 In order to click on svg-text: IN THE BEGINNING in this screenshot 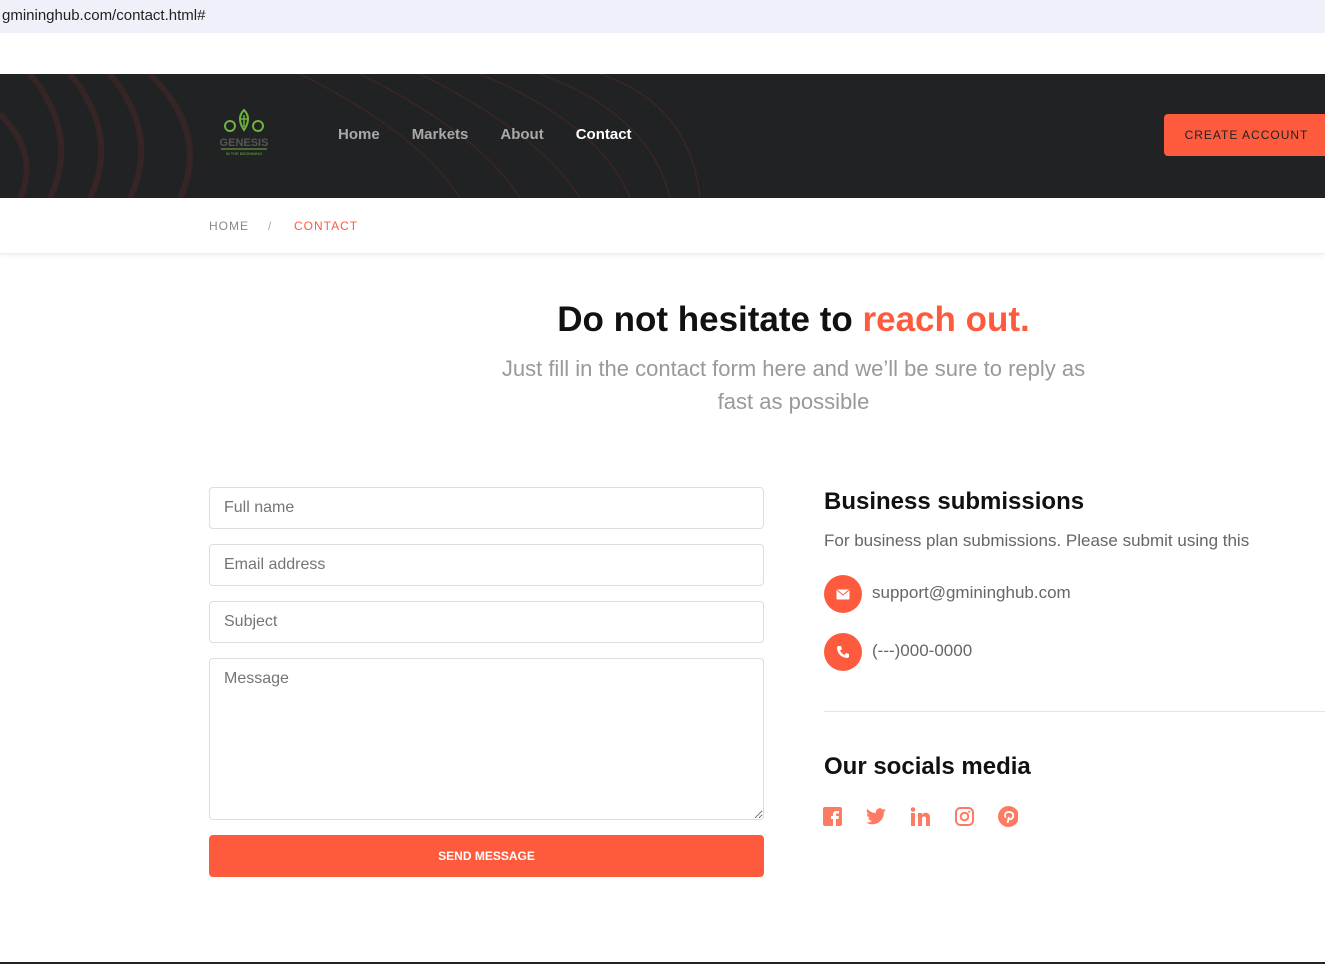, I will do `click(244, 153)`.